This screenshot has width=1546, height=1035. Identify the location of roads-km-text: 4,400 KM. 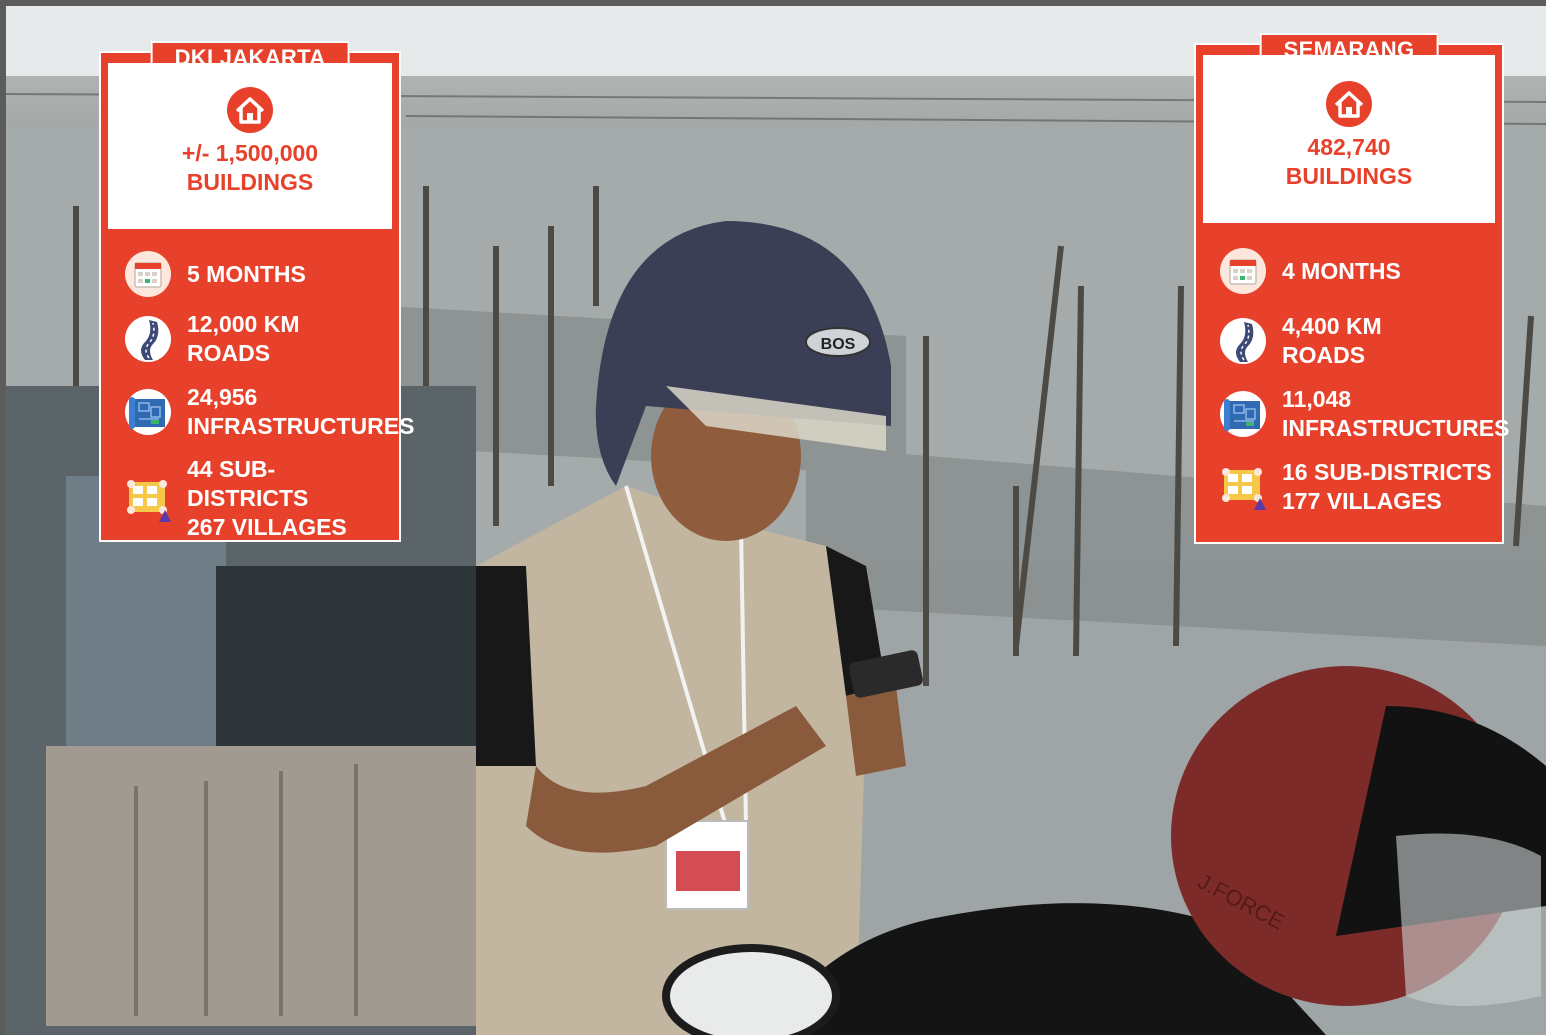
(1332, 326).